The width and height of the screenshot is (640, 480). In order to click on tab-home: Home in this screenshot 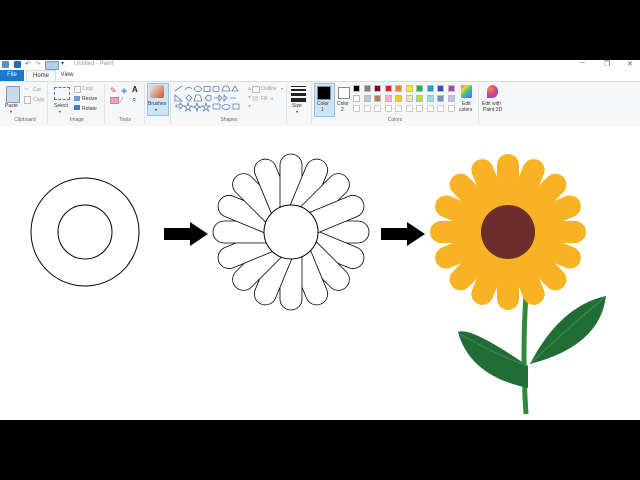, I will do `click(41, 75)`.